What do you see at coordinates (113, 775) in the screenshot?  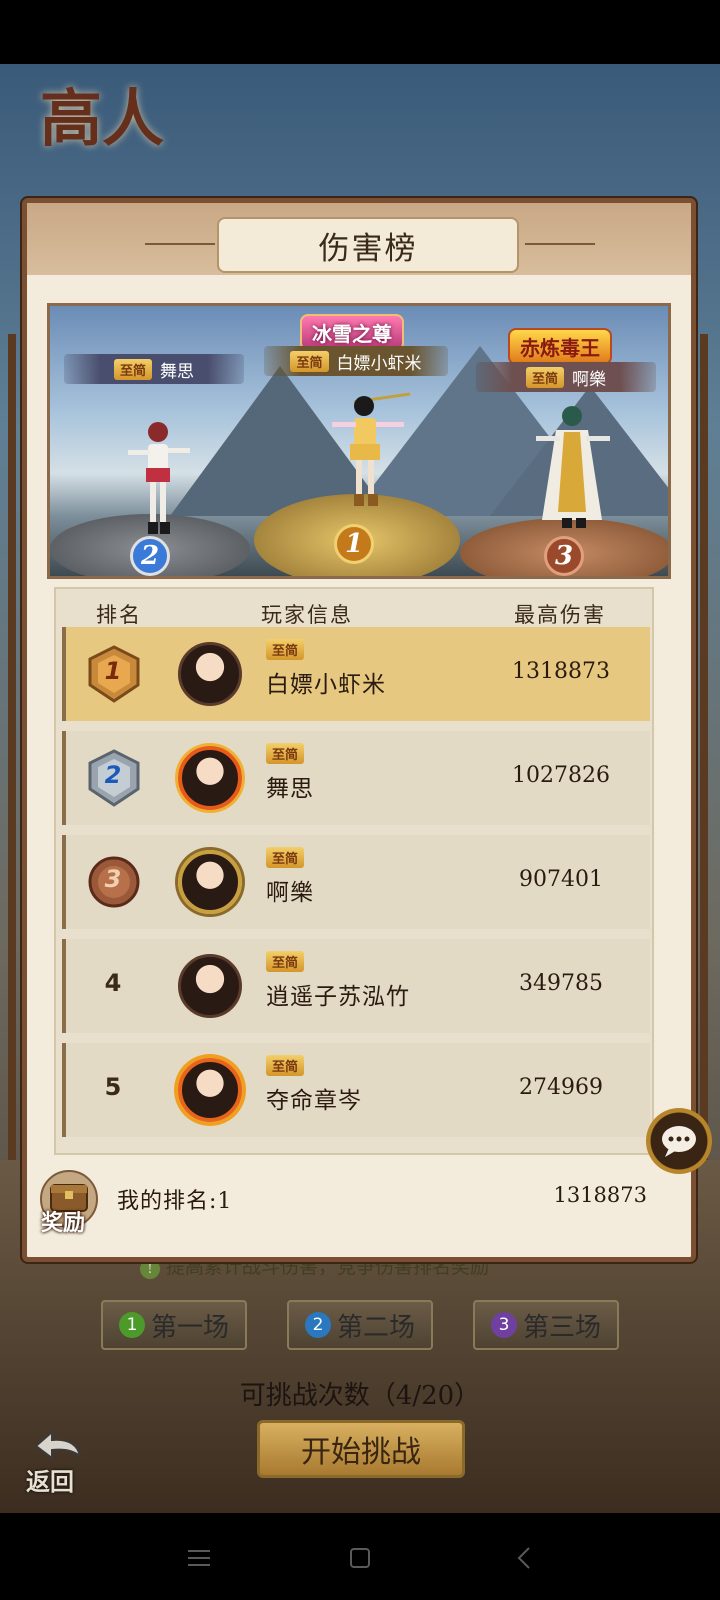 I see `rank-number: 2` at bounding box center [113, 775].